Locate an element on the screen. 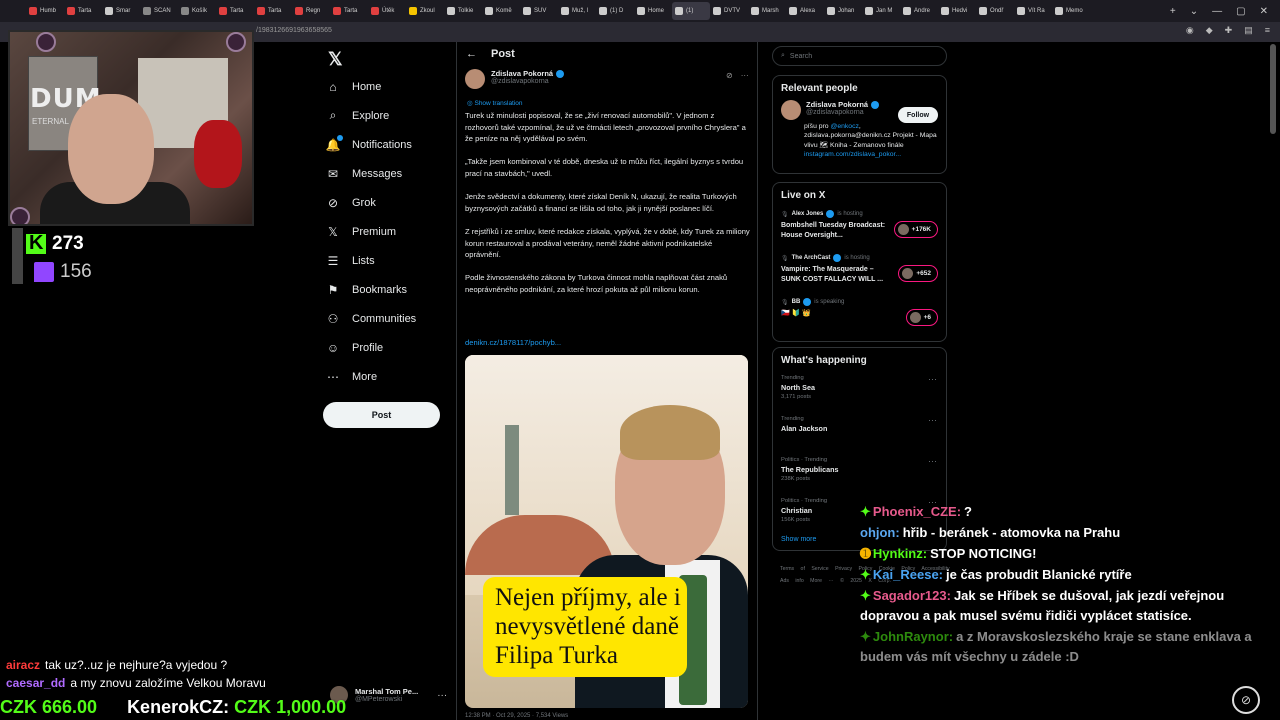 This screenshot has height=720, width=1280. browser-tab: Memo is located at coordinates (1071, 11).